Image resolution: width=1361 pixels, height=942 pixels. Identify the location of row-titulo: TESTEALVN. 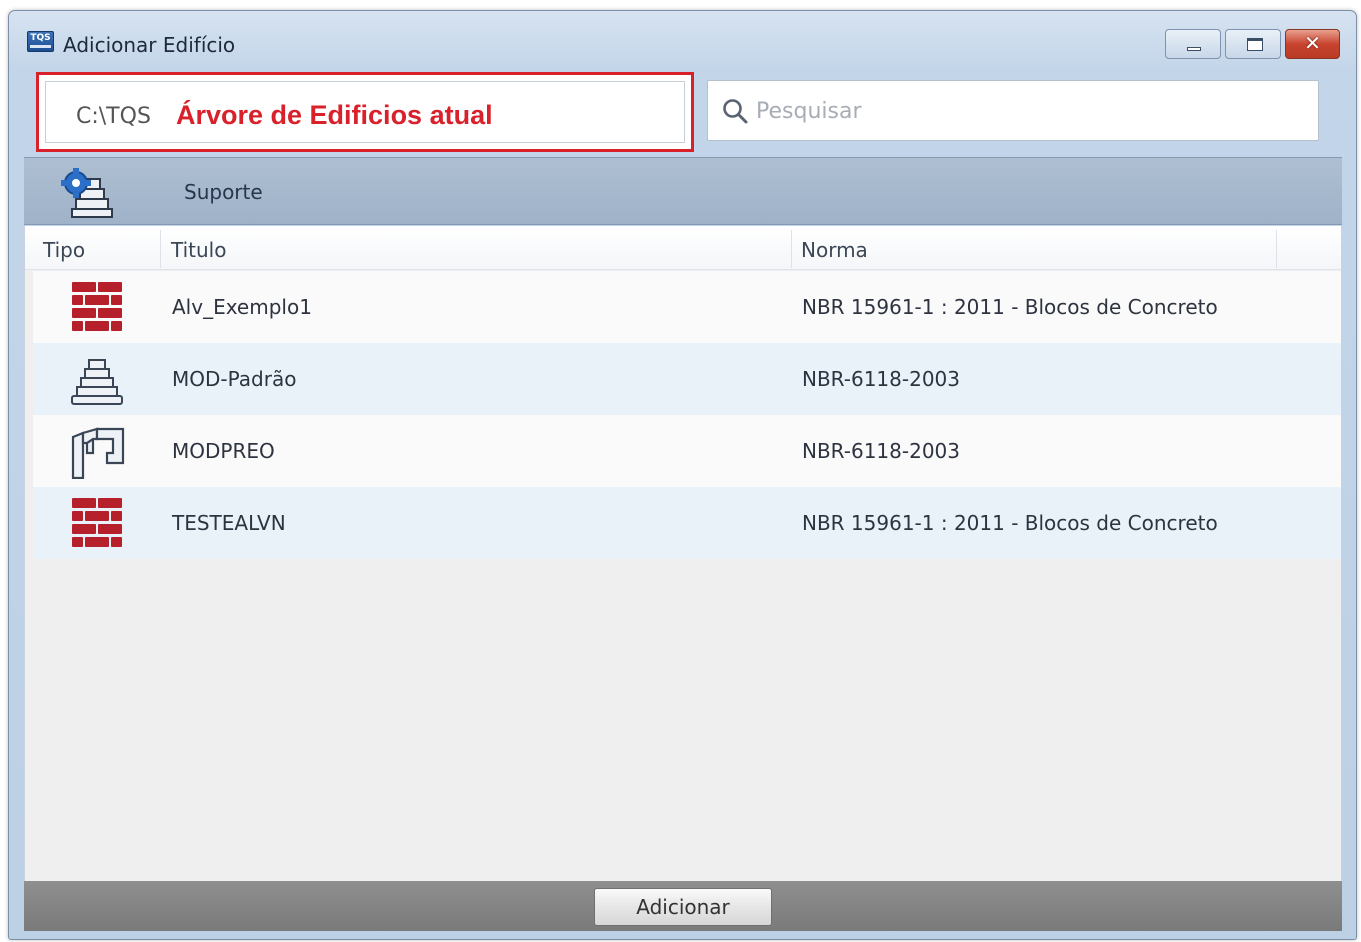
(229, 523).